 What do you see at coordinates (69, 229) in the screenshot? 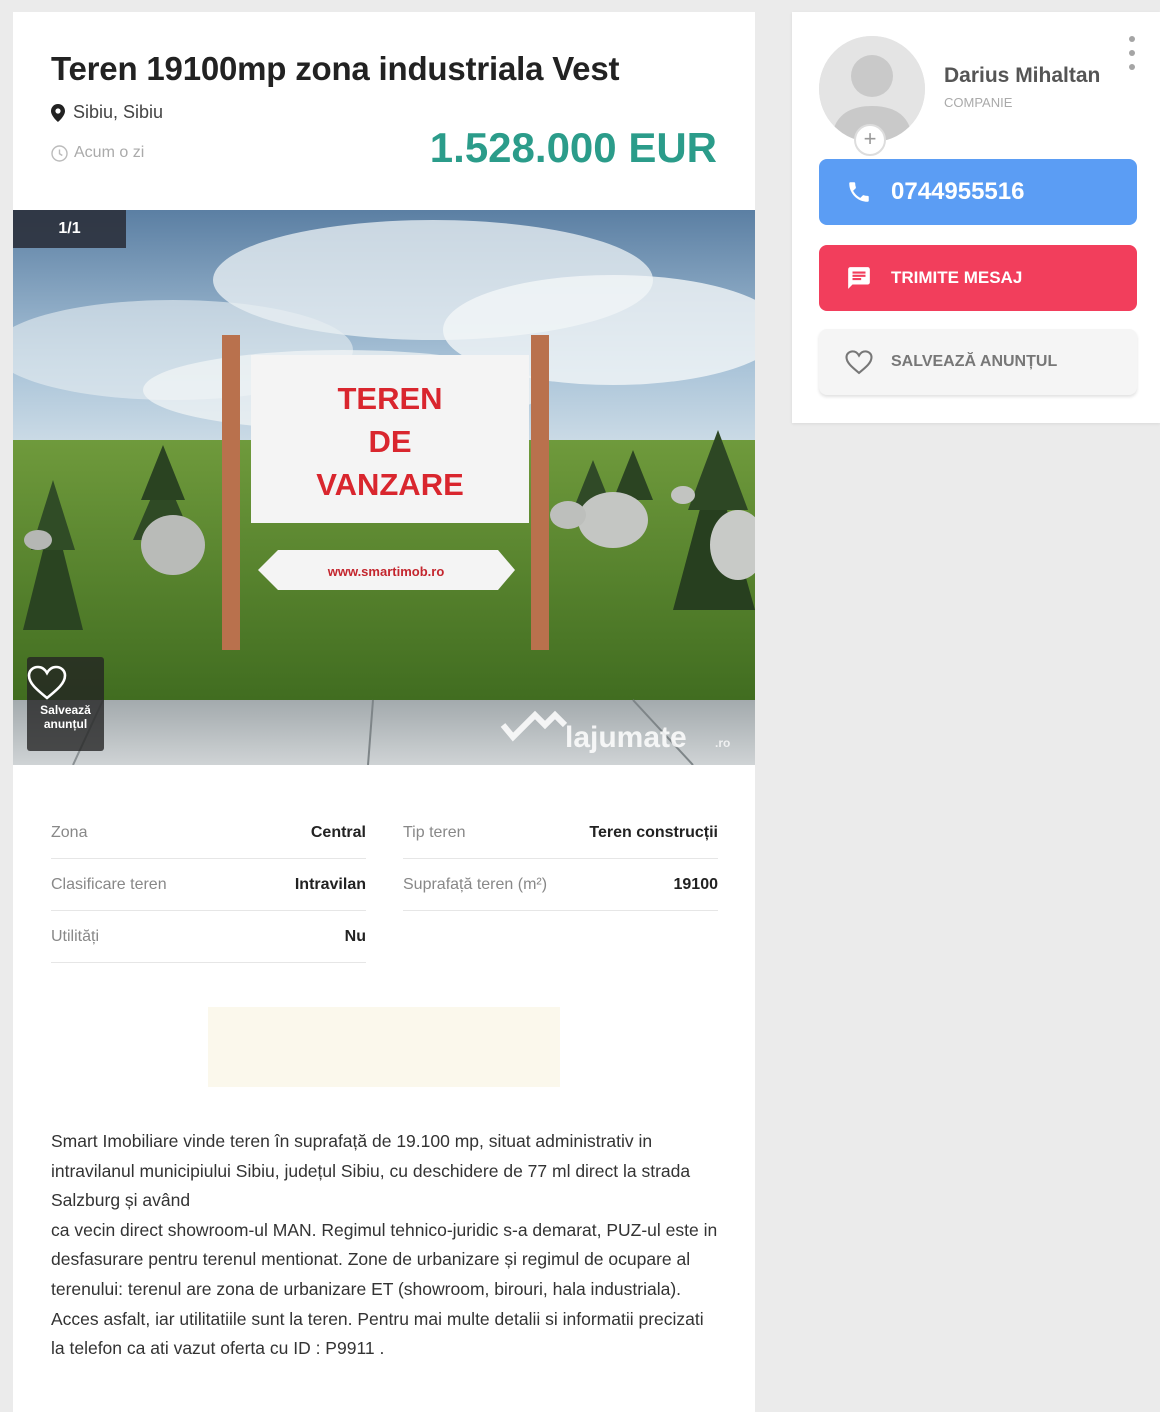
I see `photo-counter: 1/1` at bounding box center [69, 229].